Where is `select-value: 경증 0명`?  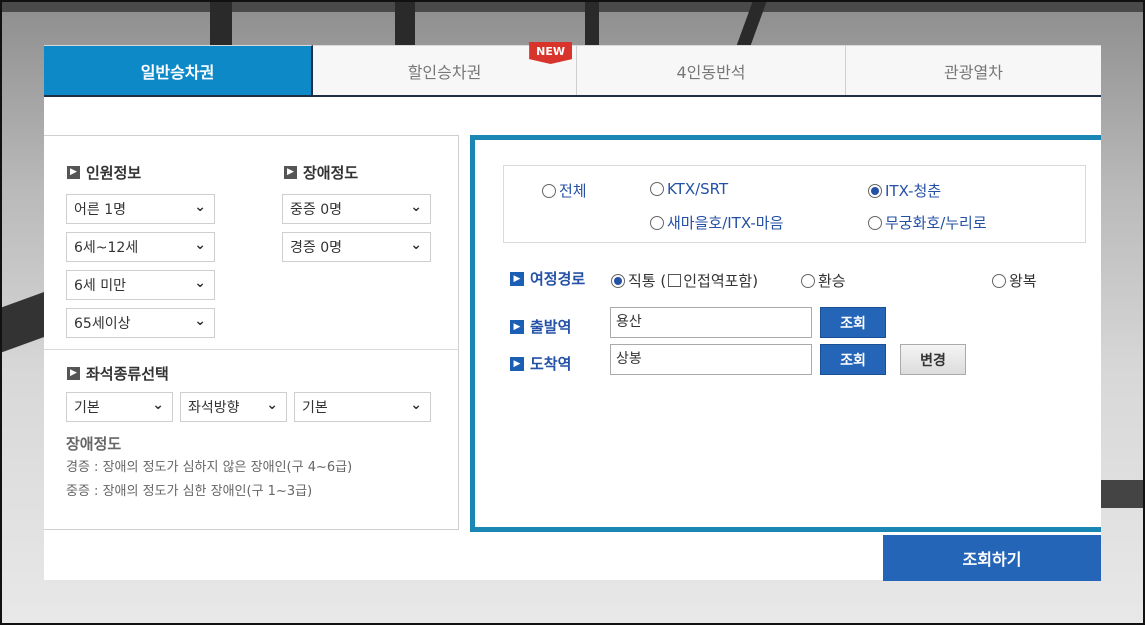
select-value: 경증 0명 is located at coordinates (316, 248).